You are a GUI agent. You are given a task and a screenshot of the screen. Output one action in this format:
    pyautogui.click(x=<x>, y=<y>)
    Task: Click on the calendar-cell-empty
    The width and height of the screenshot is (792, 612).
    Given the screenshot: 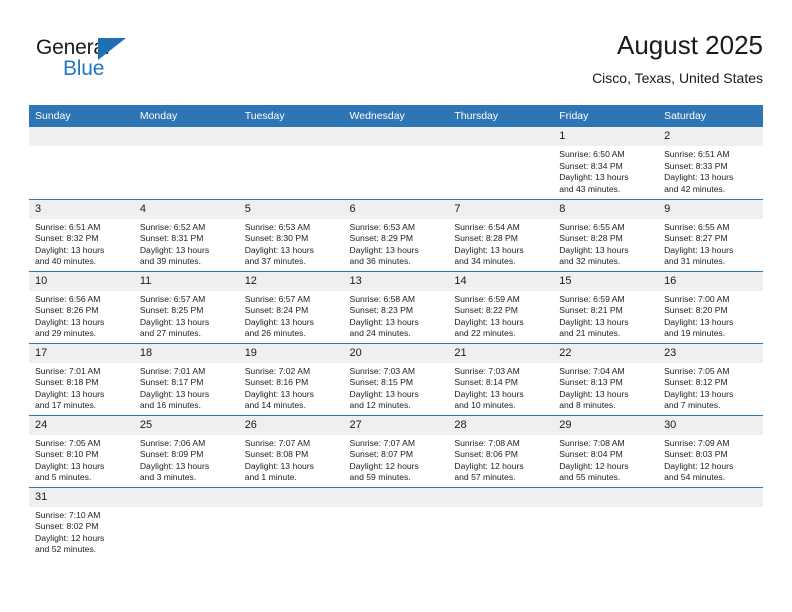 What is the action you would take?
    pyautogui.click(x=186, y=522)
    